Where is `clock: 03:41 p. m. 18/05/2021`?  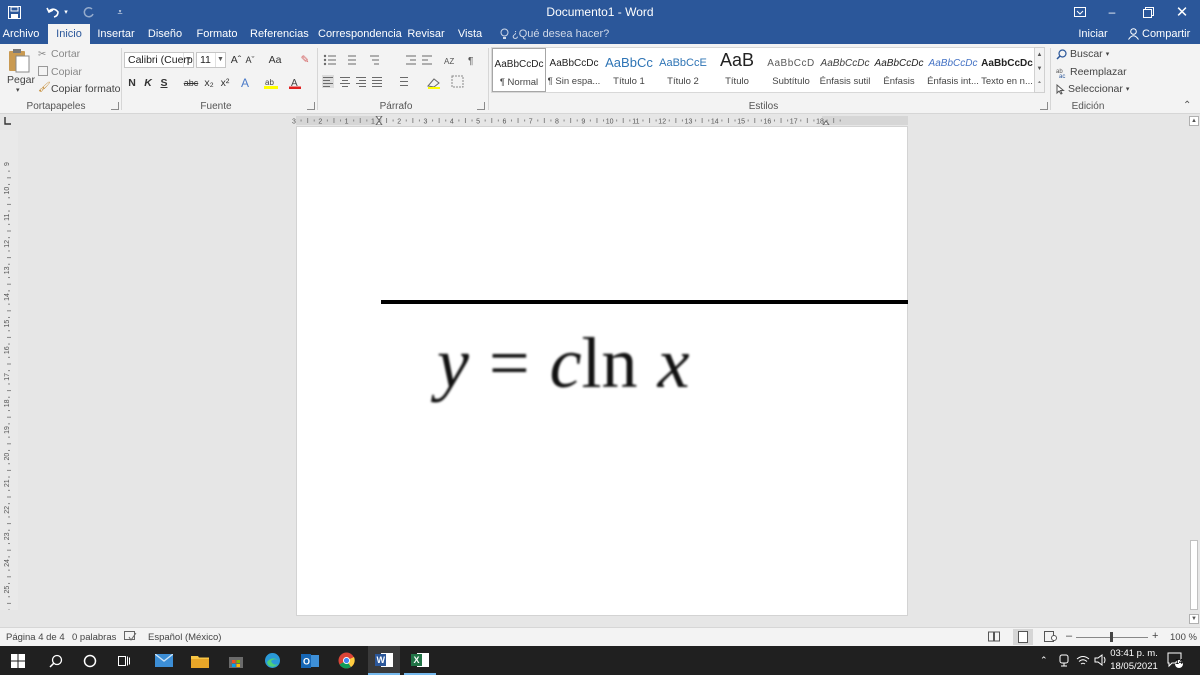 clock: 03:41 p. m. 18/05/2021 is located at coordinates (1134, 660).